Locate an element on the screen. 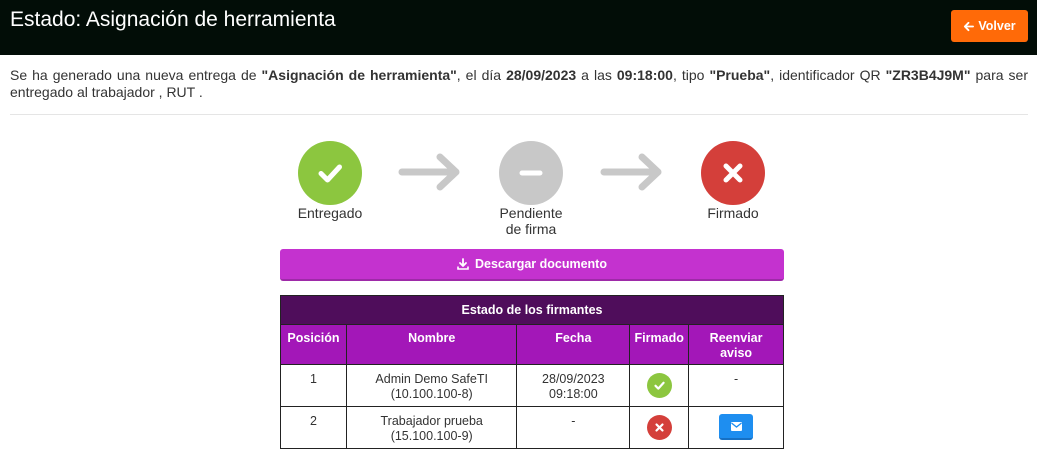  column-header-name: Nombre is located at coordinates (431, 344).